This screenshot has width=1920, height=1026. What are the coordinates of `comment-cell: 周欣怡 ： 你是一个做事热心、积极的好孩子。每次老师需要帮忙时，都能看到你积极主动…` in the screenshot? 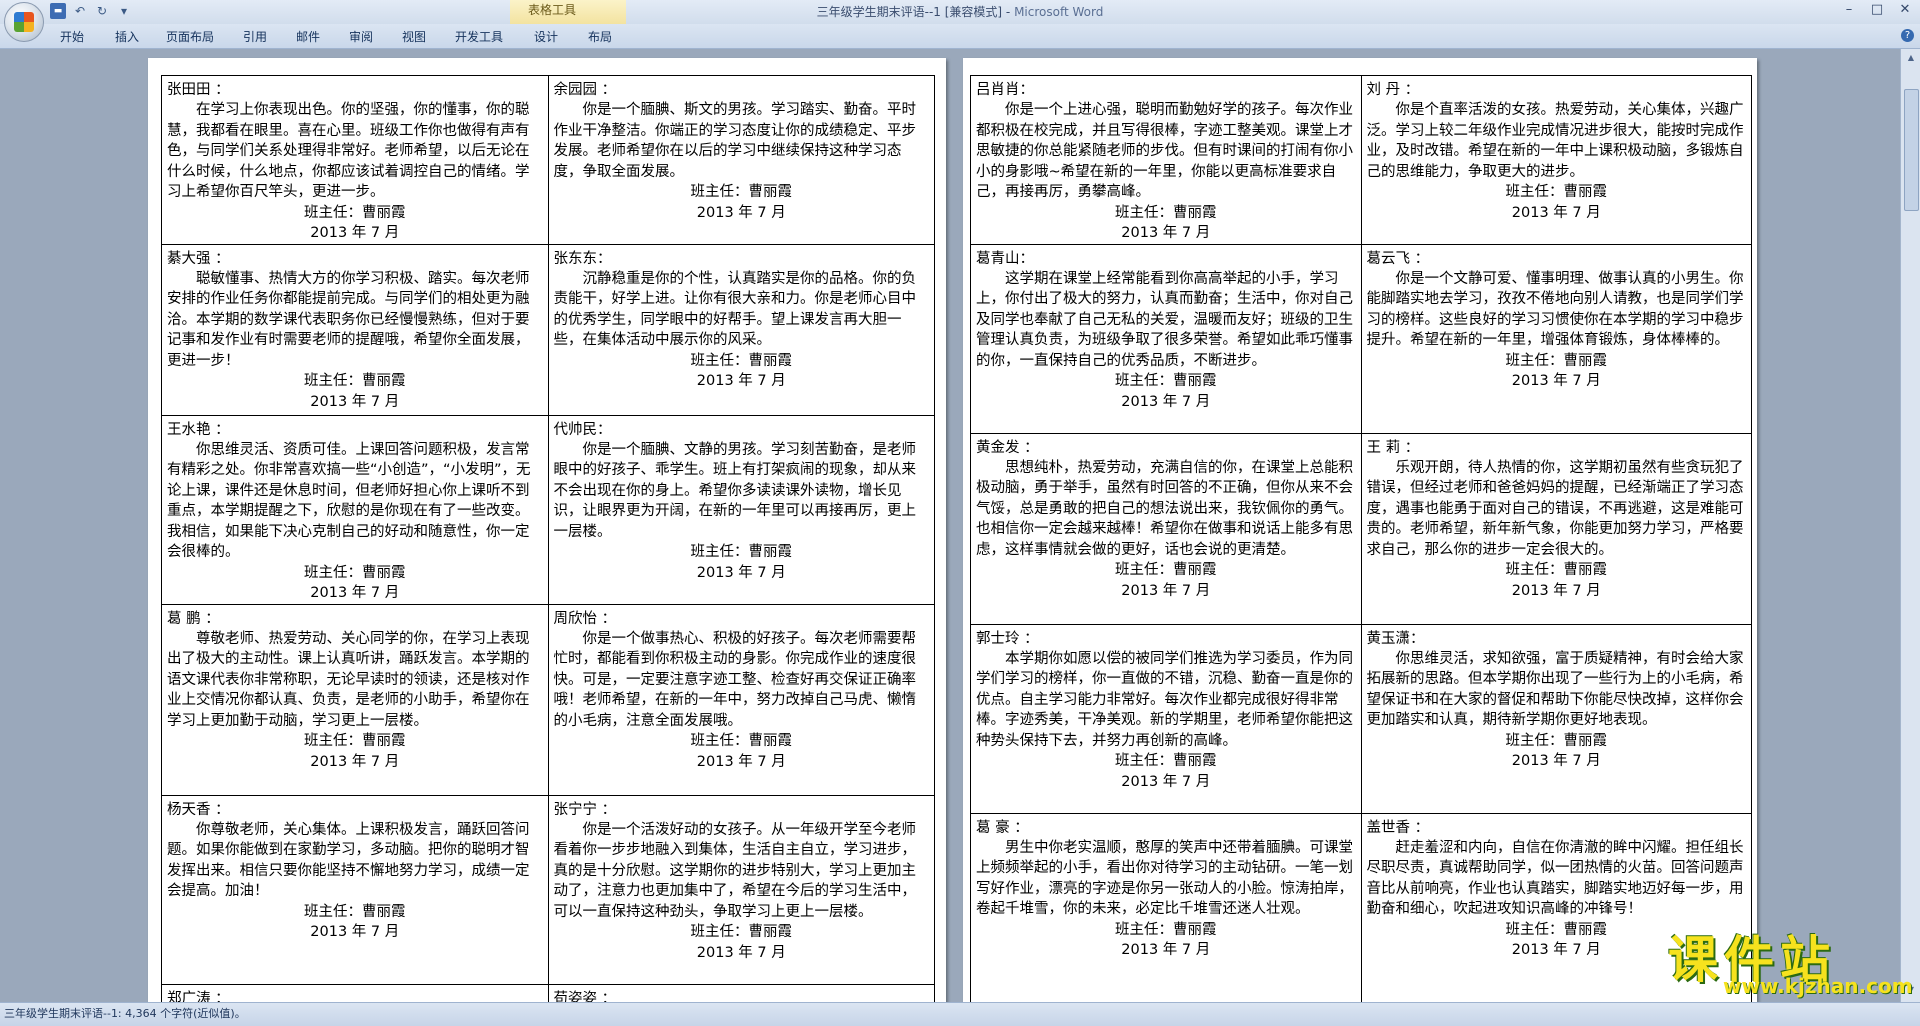 It's located at (741, 699).